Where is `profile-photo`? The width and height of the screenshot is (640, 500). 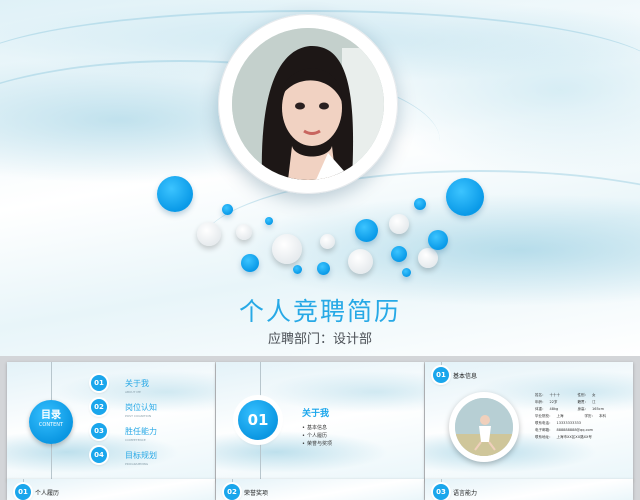
profile-photo is located at coordinates (484, 427).